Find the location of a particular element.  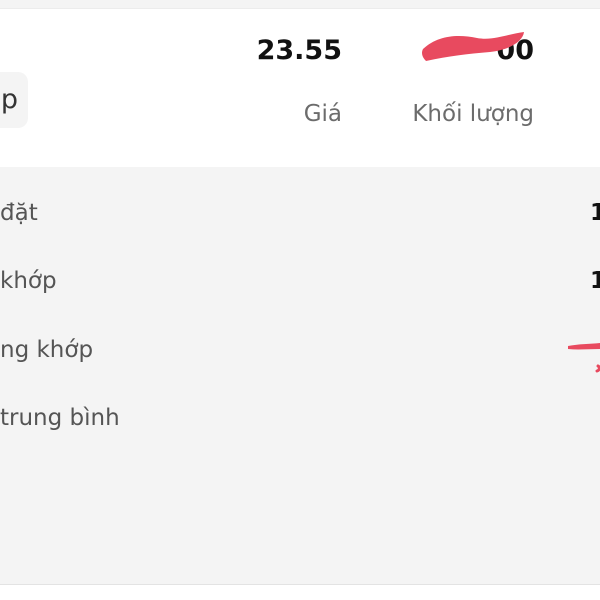

matched-value: 1 is located at coordinates (595, 281).